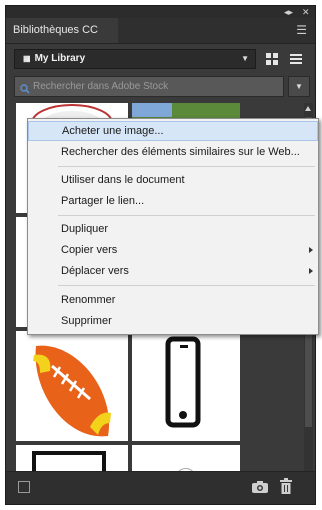 The height and width of the screenshot is (510, 322). Describe the element at coordinates (173, 229) in the screenshot. I see `menu-item-duplicate: Dupliquer` at that location.